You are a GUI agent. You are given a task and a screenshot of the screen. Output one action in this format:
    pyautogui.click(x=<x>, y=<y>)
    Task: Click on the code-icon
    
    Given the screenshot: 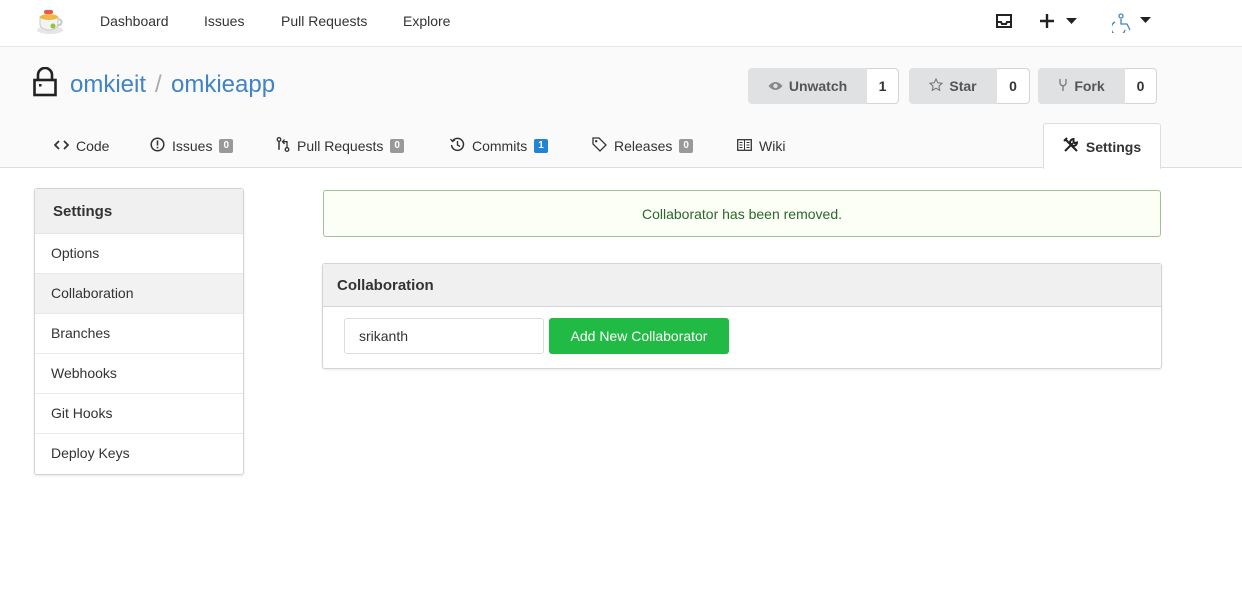 What is the action you would take?
    pyautogui.click(x=61, y=146)
    